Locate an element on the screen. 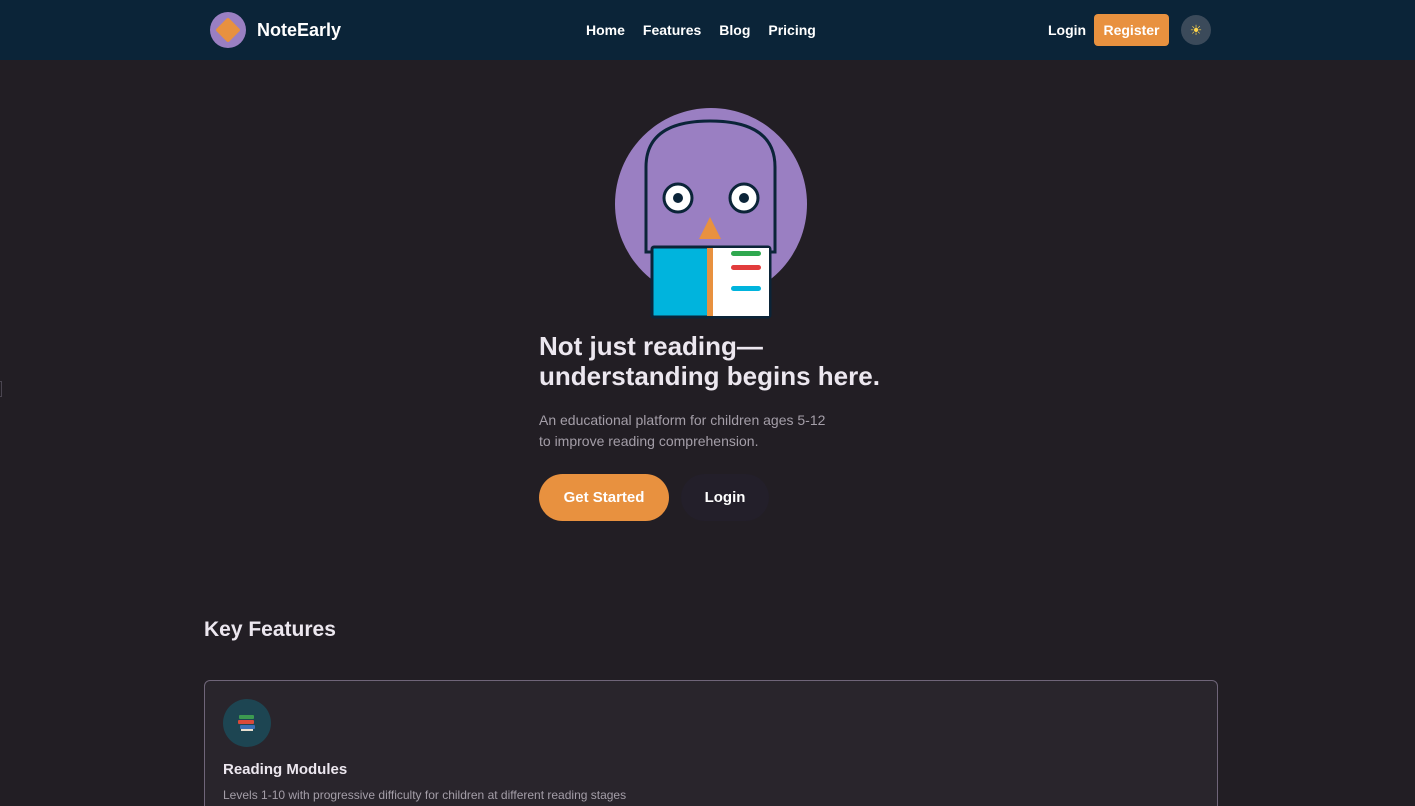 Image resolution: width=1415 pixels, height=806 pixels. sun-icon: ☀ is located at coordinates (1196, 29).